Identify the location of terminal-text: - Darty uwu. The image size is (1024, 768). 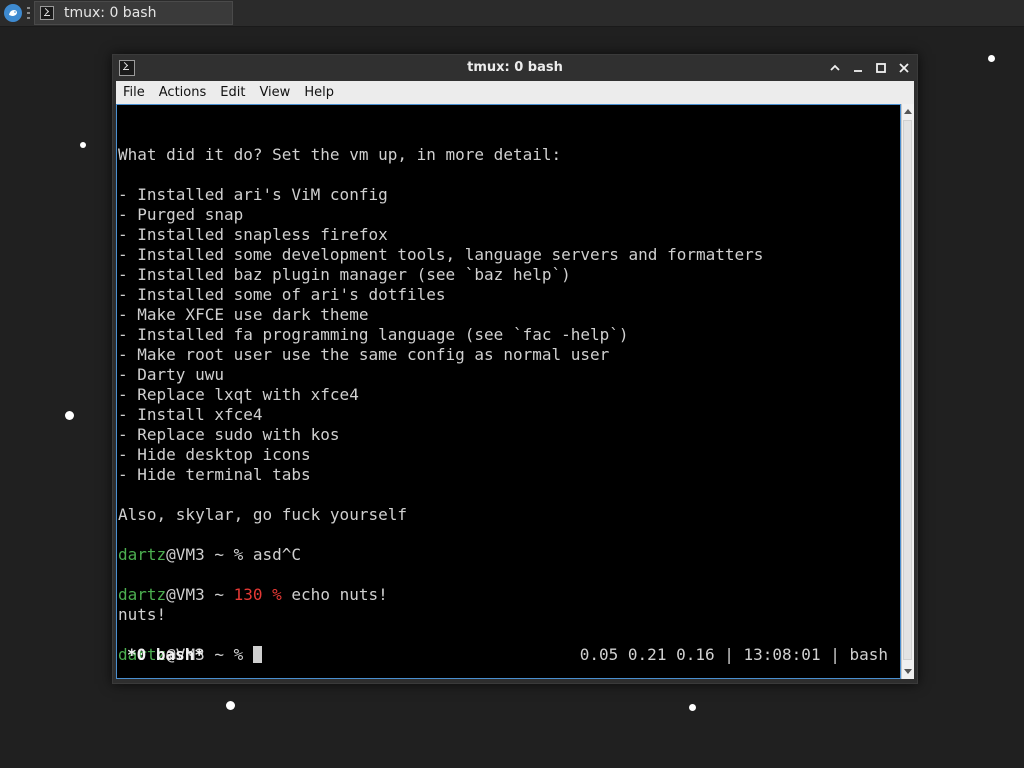
(171, 374).